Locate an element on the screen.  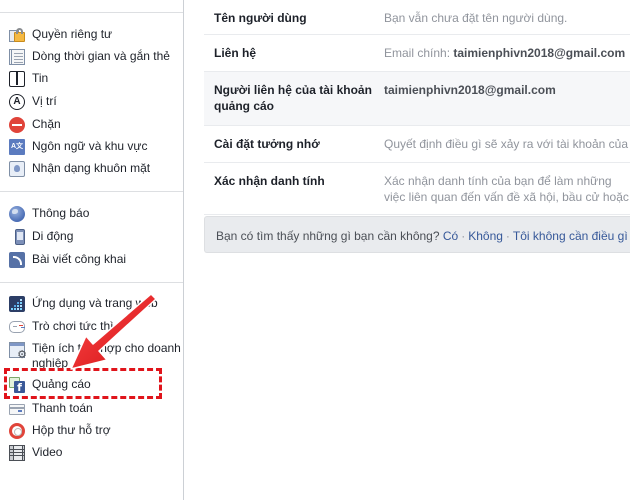
face-recognition-icon is located at coordinates (17, 169).